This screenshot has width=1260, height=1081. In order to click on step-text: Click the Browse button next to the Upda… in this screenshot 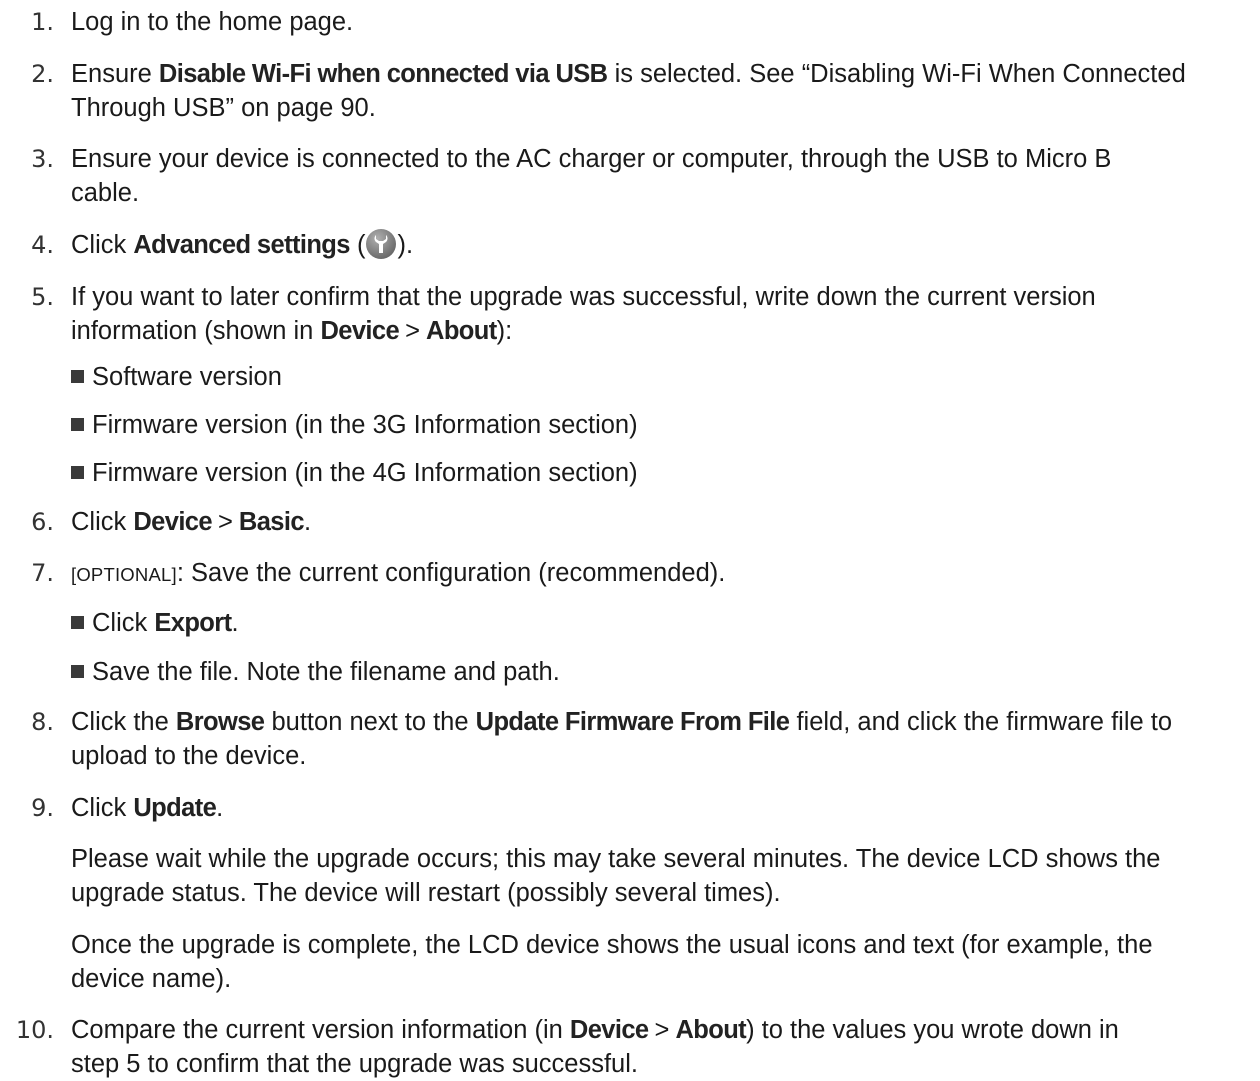, I will do `click(662, 739)`.